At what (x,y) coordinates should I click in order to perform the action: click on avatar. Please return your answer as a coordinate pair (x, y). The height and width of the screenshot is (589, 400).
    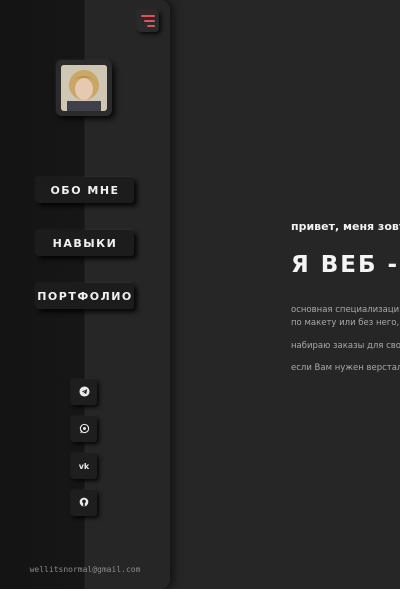
    Looking at the image, I should click on (84, 88).